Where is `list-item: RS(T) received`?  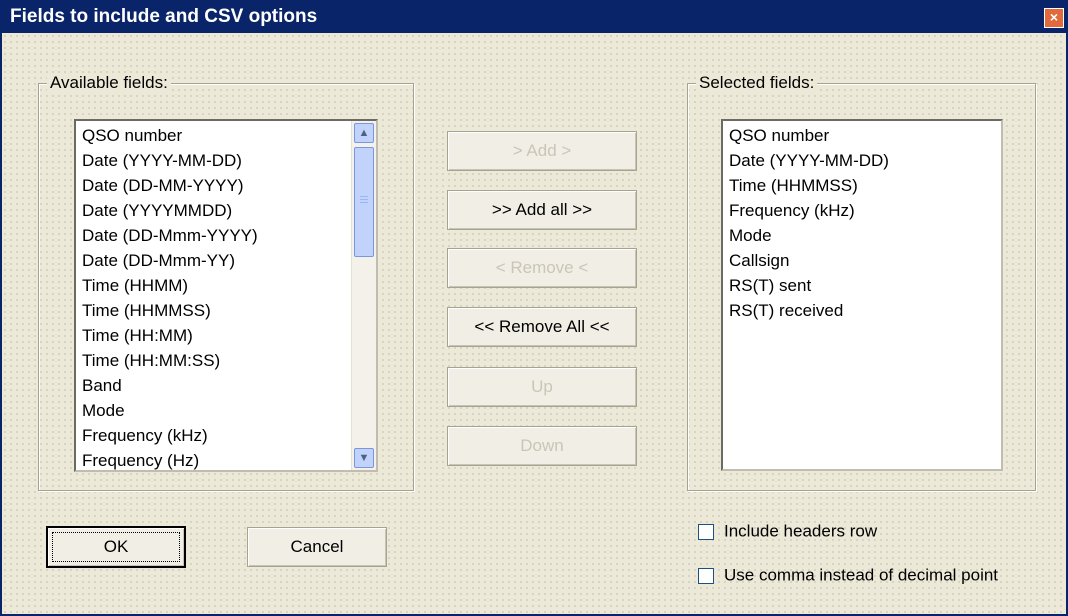
list-item: RS(T) received is located at coordinates (862, 310).